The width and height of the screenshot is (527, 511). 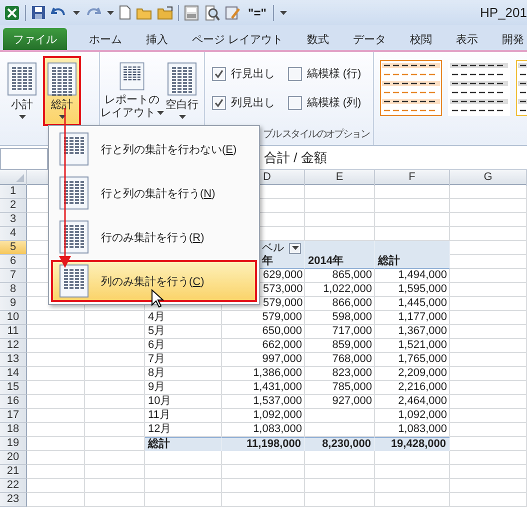 I want to click on table-cell-text: 1,083,000, so click(x=277, y=430).